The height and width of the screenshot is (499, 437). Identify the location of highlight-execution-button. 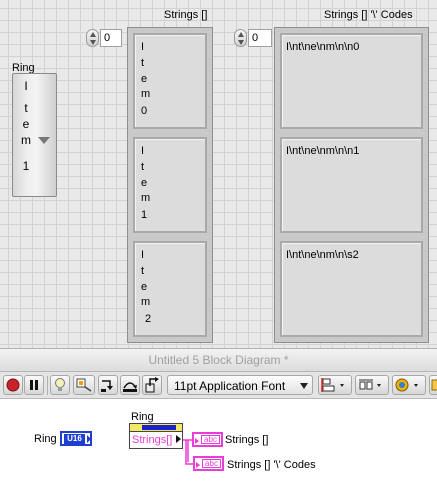
(60, 385).